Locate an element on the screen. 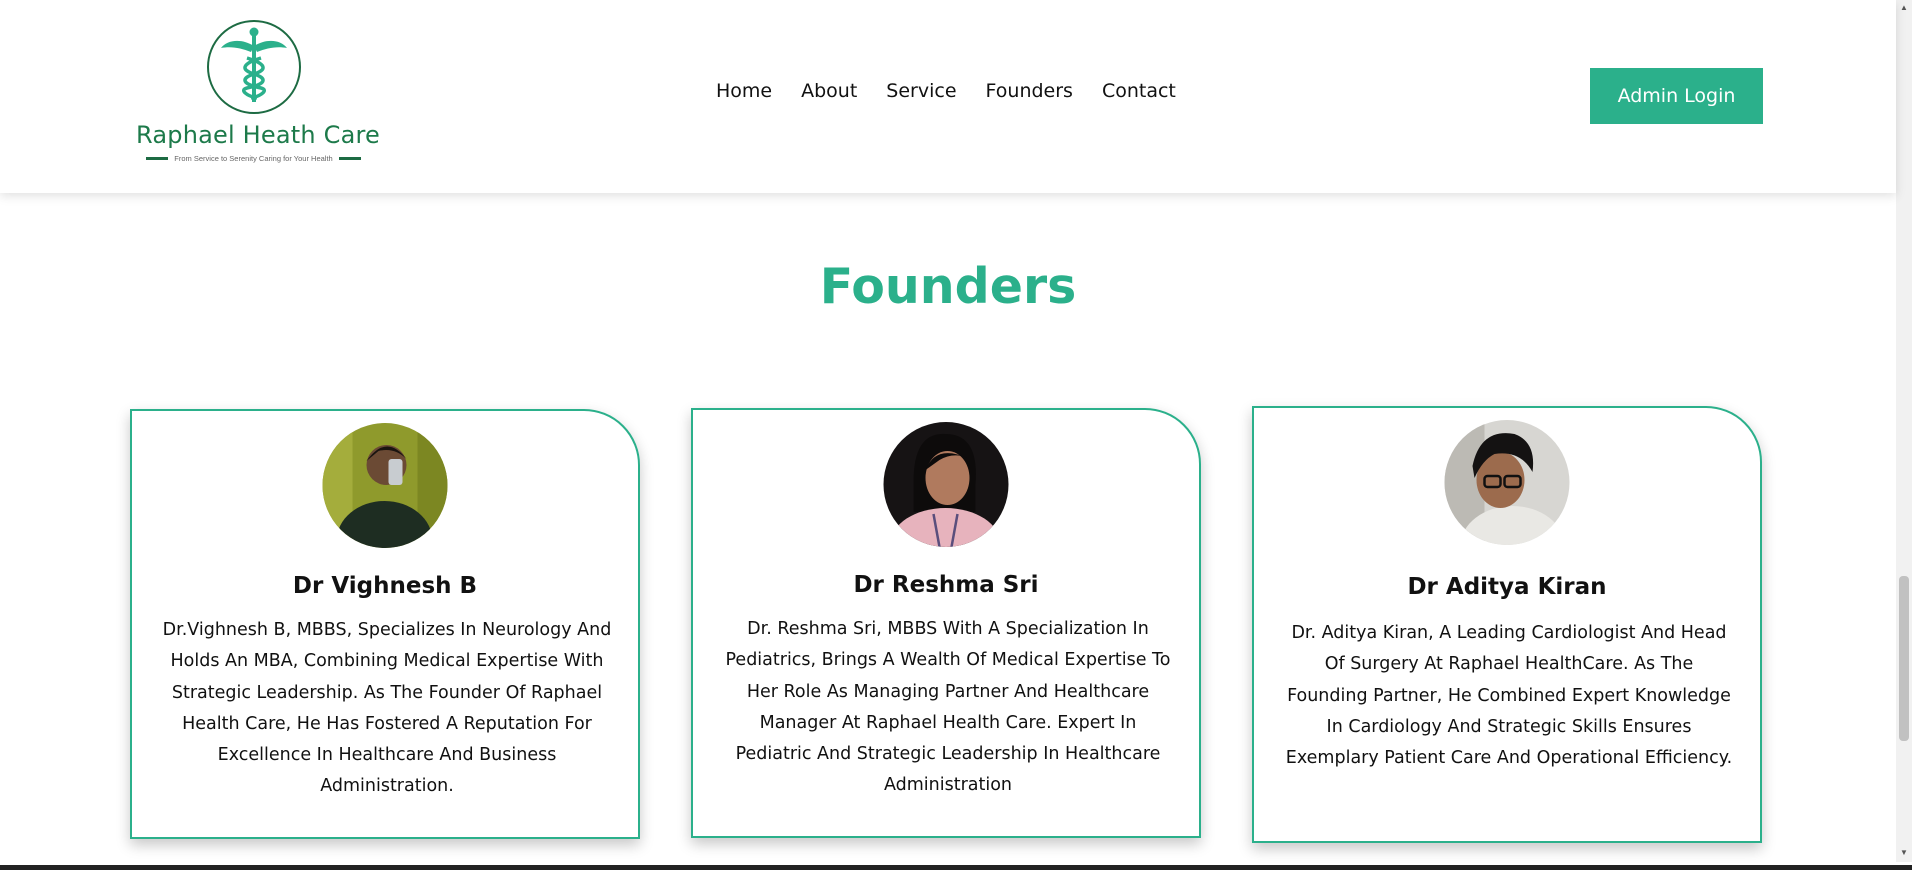 This screenshot has height=870, width=1912. nav-service: Service is located at coordinates (921, 91).